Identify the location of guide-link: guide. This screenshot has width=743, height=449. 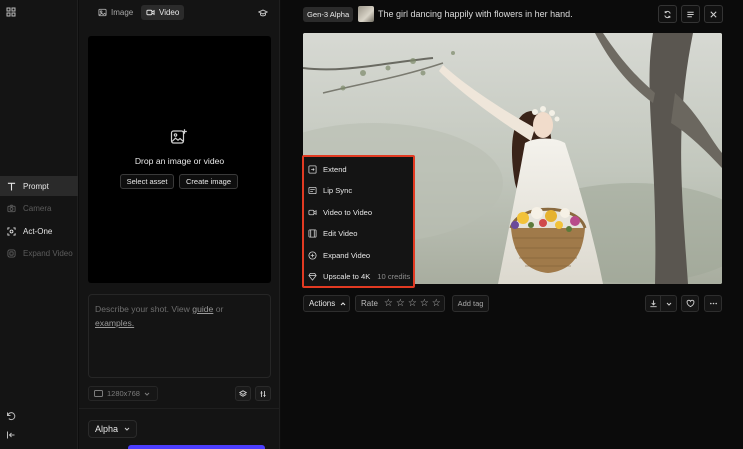
(202, 309).